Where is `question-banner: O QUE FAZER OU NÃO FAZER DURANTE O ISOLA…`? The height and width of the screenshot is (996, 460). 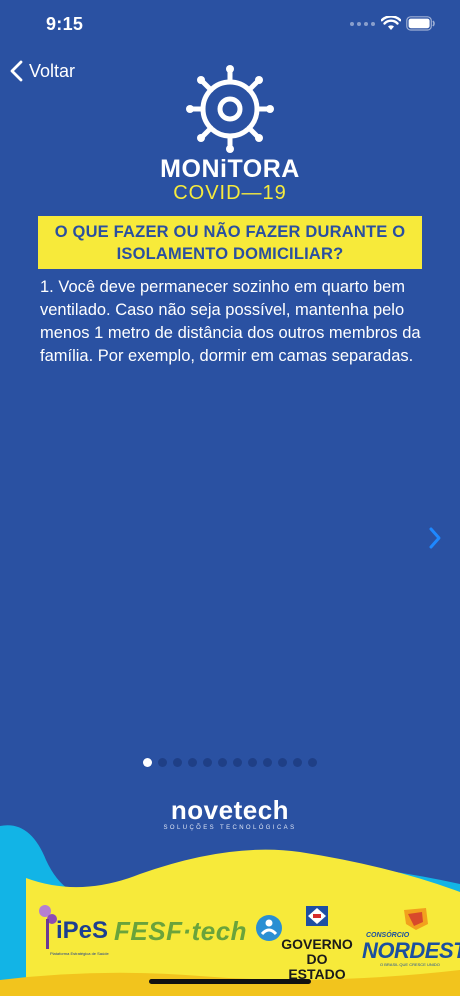 question-banner: O QUE FAZER OU NÃO FAZER DURANTE O ISOLA… is located at coordinates (230, 242).